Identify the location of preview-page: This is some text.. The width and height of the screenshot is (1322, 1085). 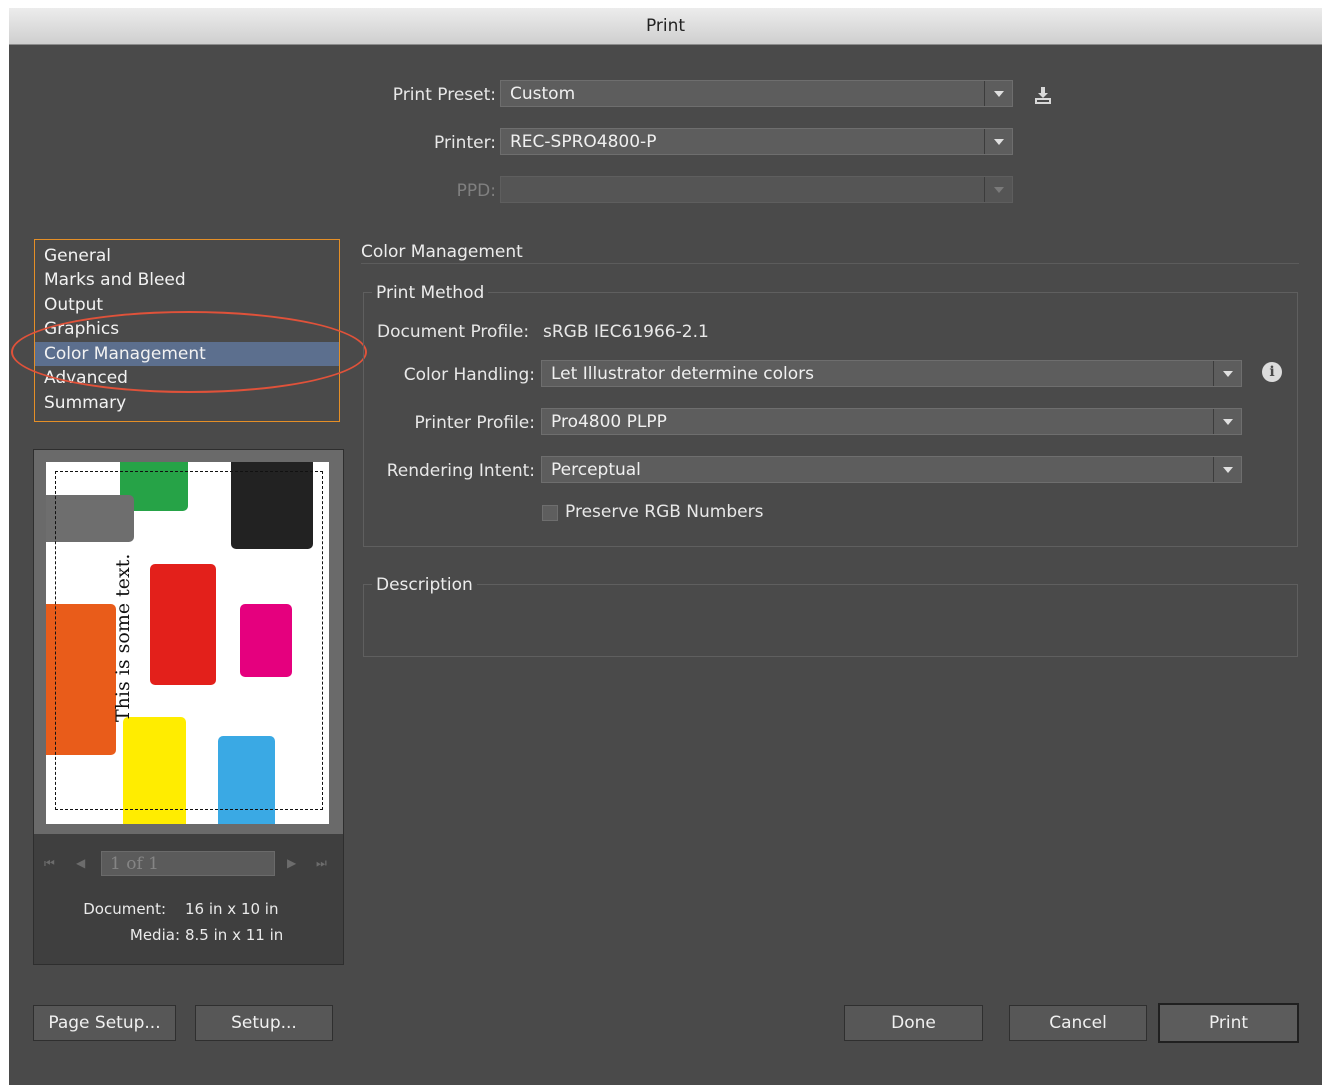
(187, 643).